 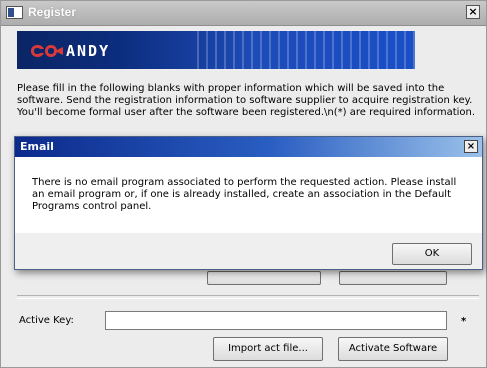 I want to click on dialog-ok-button: OK, so click(x=432, y=254).